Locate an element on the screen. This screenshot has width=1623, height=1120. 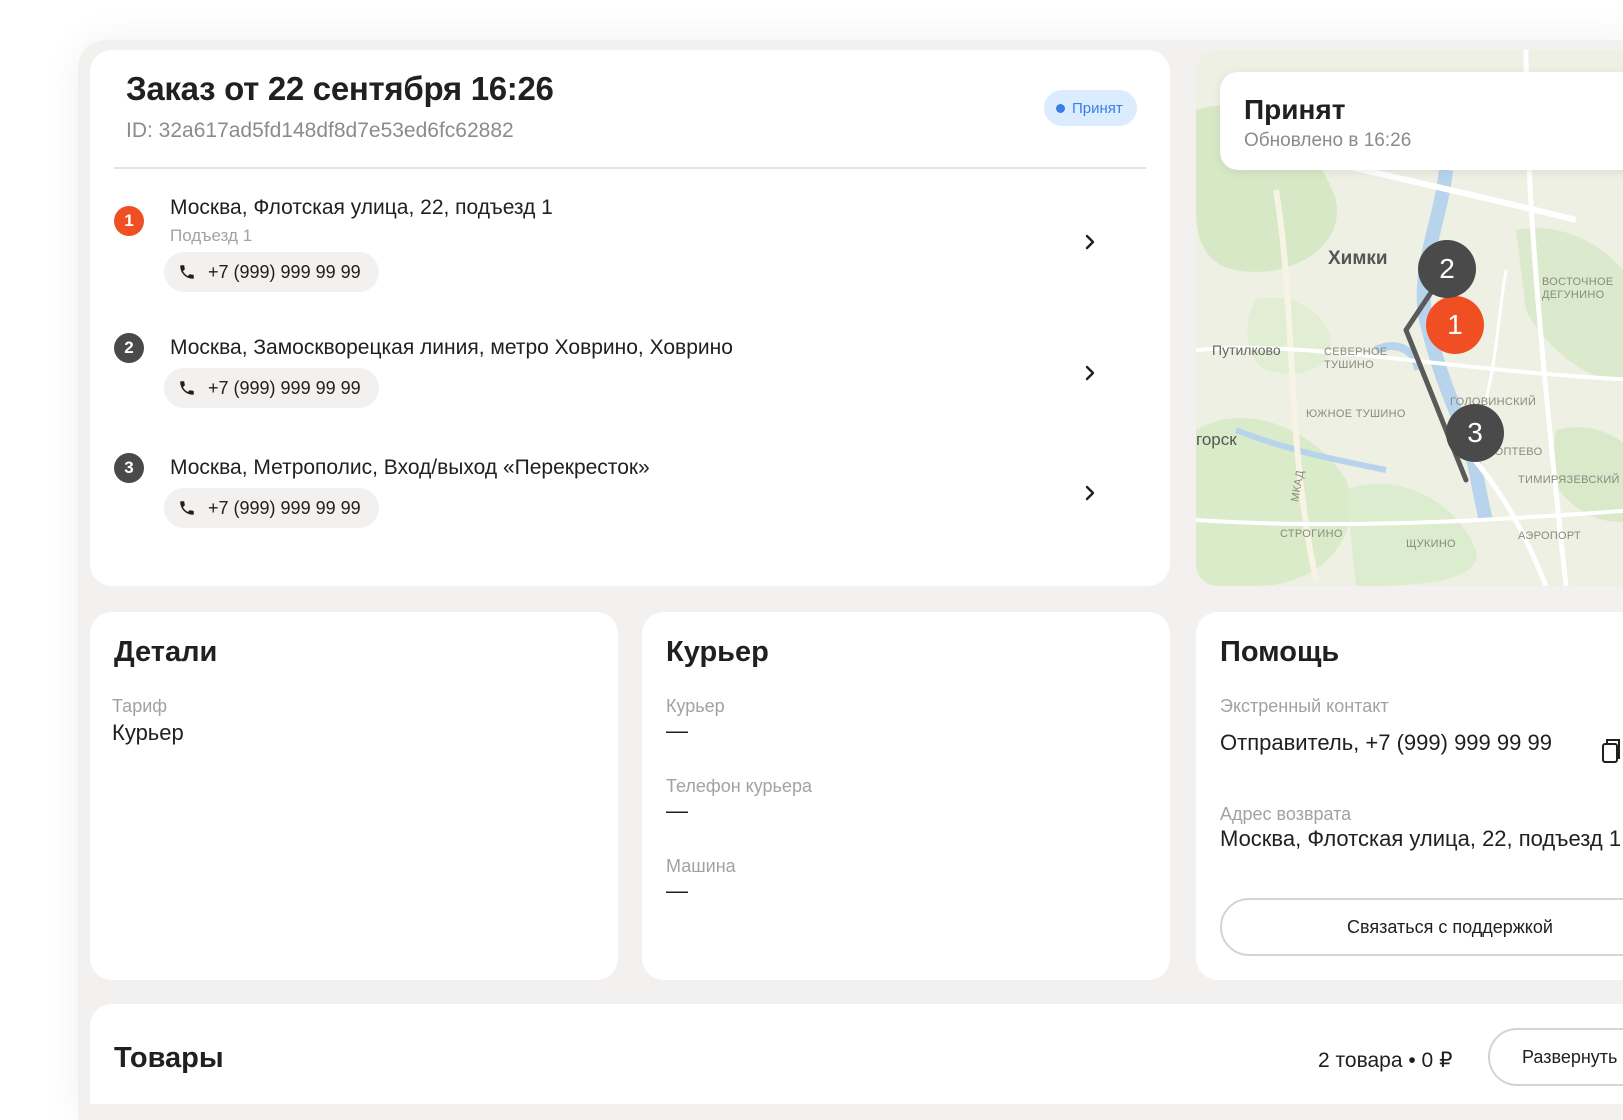
courier-value: — is located at coordinates (677, 730).